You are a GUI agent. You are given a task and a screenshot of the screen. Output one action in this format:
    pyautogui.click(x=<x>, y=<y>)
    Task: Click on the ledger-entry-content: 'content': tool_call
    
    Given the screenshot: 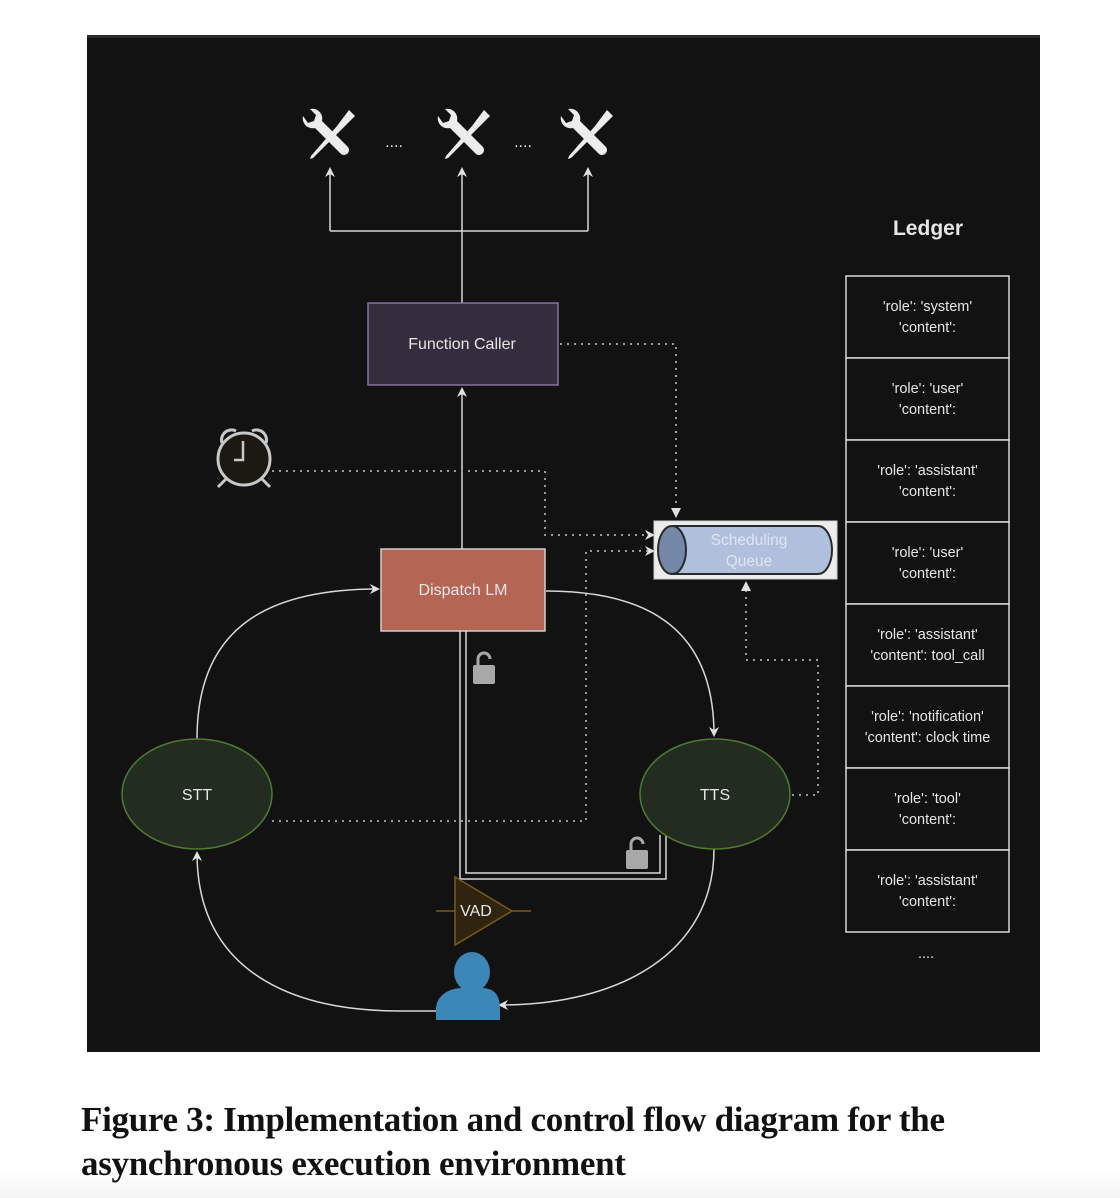 What is the action you would take?
    pyautogui.click(x=927, y=656)
    